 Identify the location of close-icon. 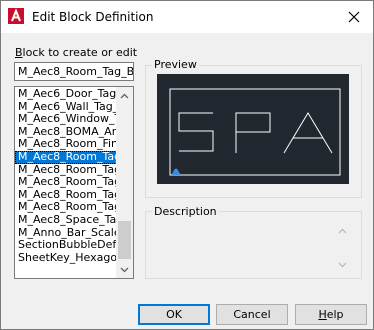
(354, 17).